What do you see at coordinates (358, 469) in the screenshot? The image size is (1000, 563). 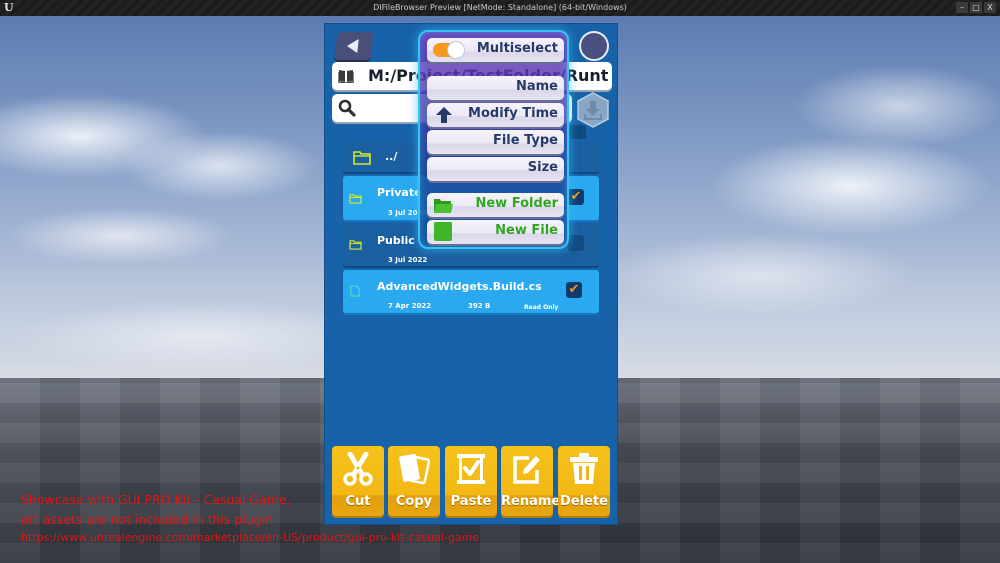 I see `scissors-icon` at bounding box center [358, 469].